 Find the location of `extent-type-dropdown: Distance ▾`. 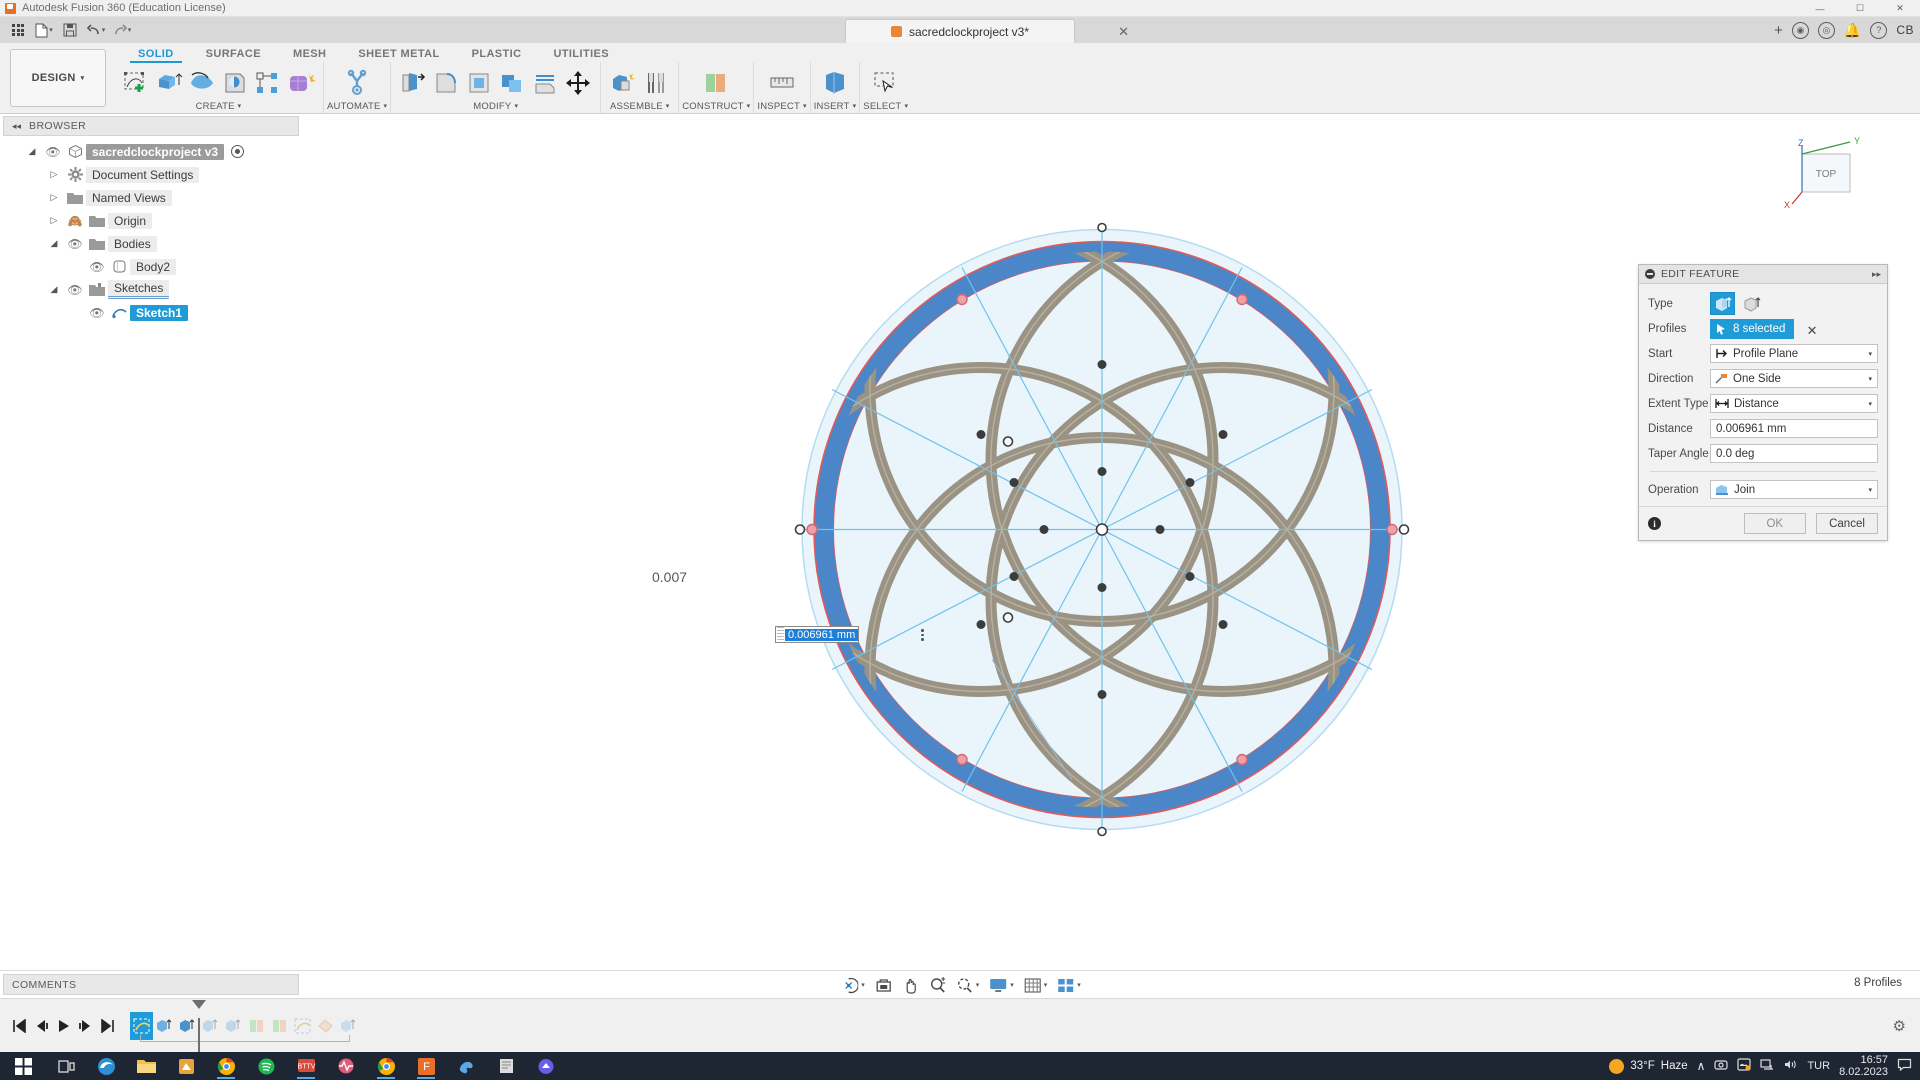

extent-type-dropdown: Distance ▾ is located at coordinates (1794, 403).